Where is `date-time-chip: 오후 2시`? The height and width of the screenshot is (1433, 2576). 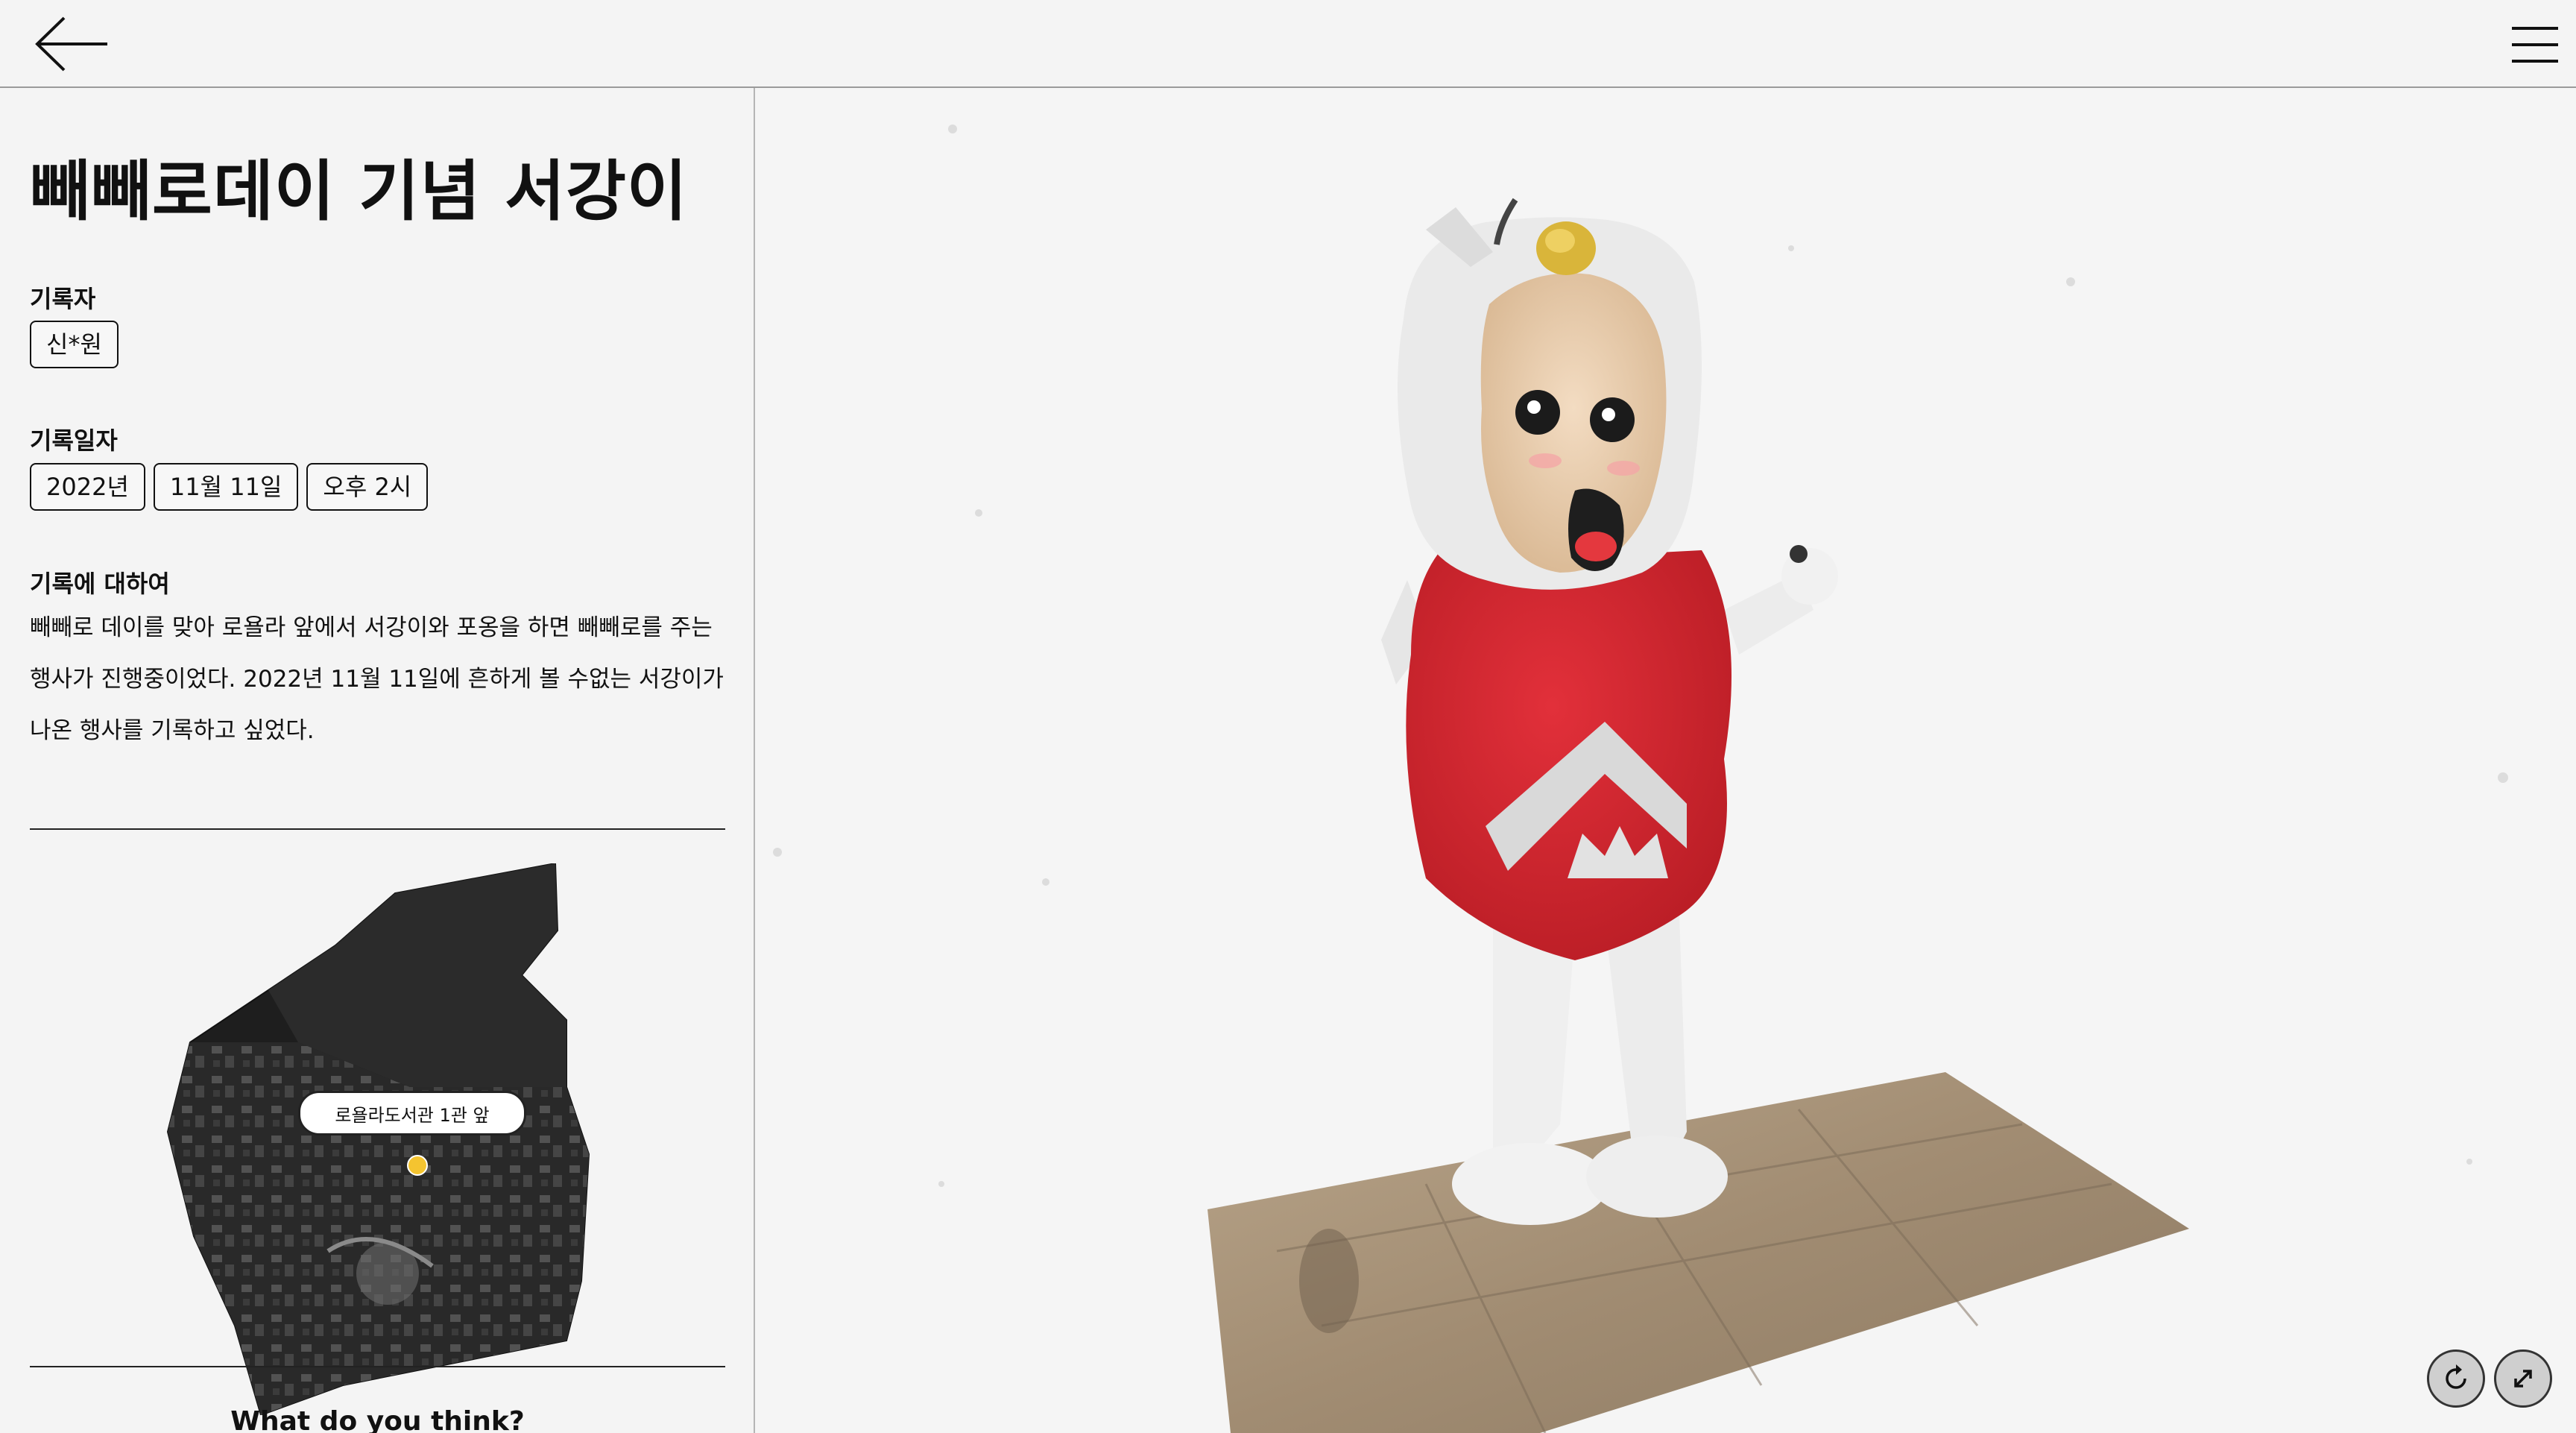
date-time-chip: 오후 2시 is located at coordinates (368, 487).